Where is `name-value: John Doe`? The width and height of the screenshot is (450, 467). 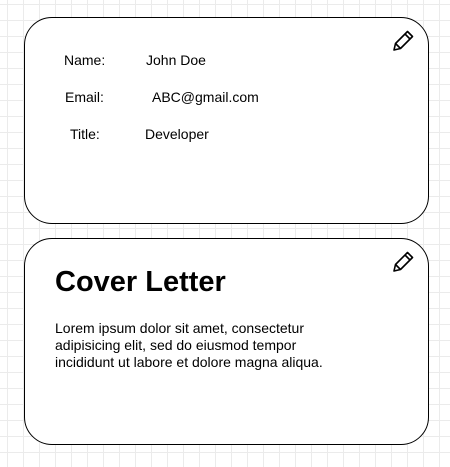
name-value: John Doe is located at coordinates (176, 60).